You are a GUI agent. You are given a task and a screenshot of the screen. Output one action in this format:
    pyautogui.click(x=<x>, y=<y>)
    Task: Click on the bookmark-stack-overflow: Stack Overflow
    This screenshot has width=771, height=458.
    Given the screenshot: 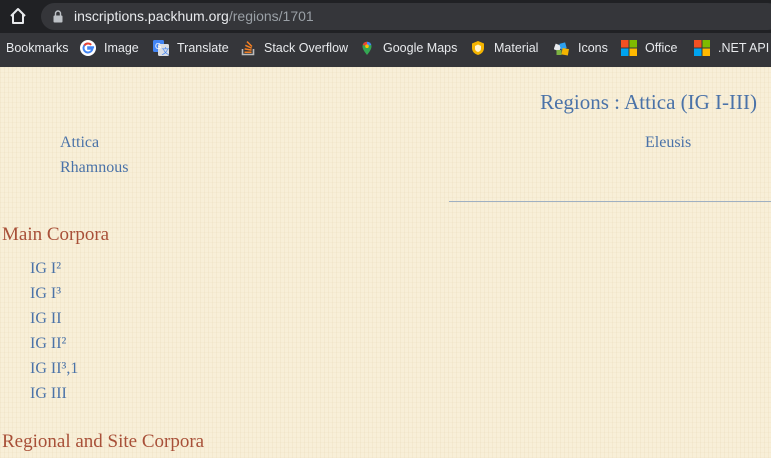 What is the action you would take?
    pyautogui.click(x=294, y=48)
    